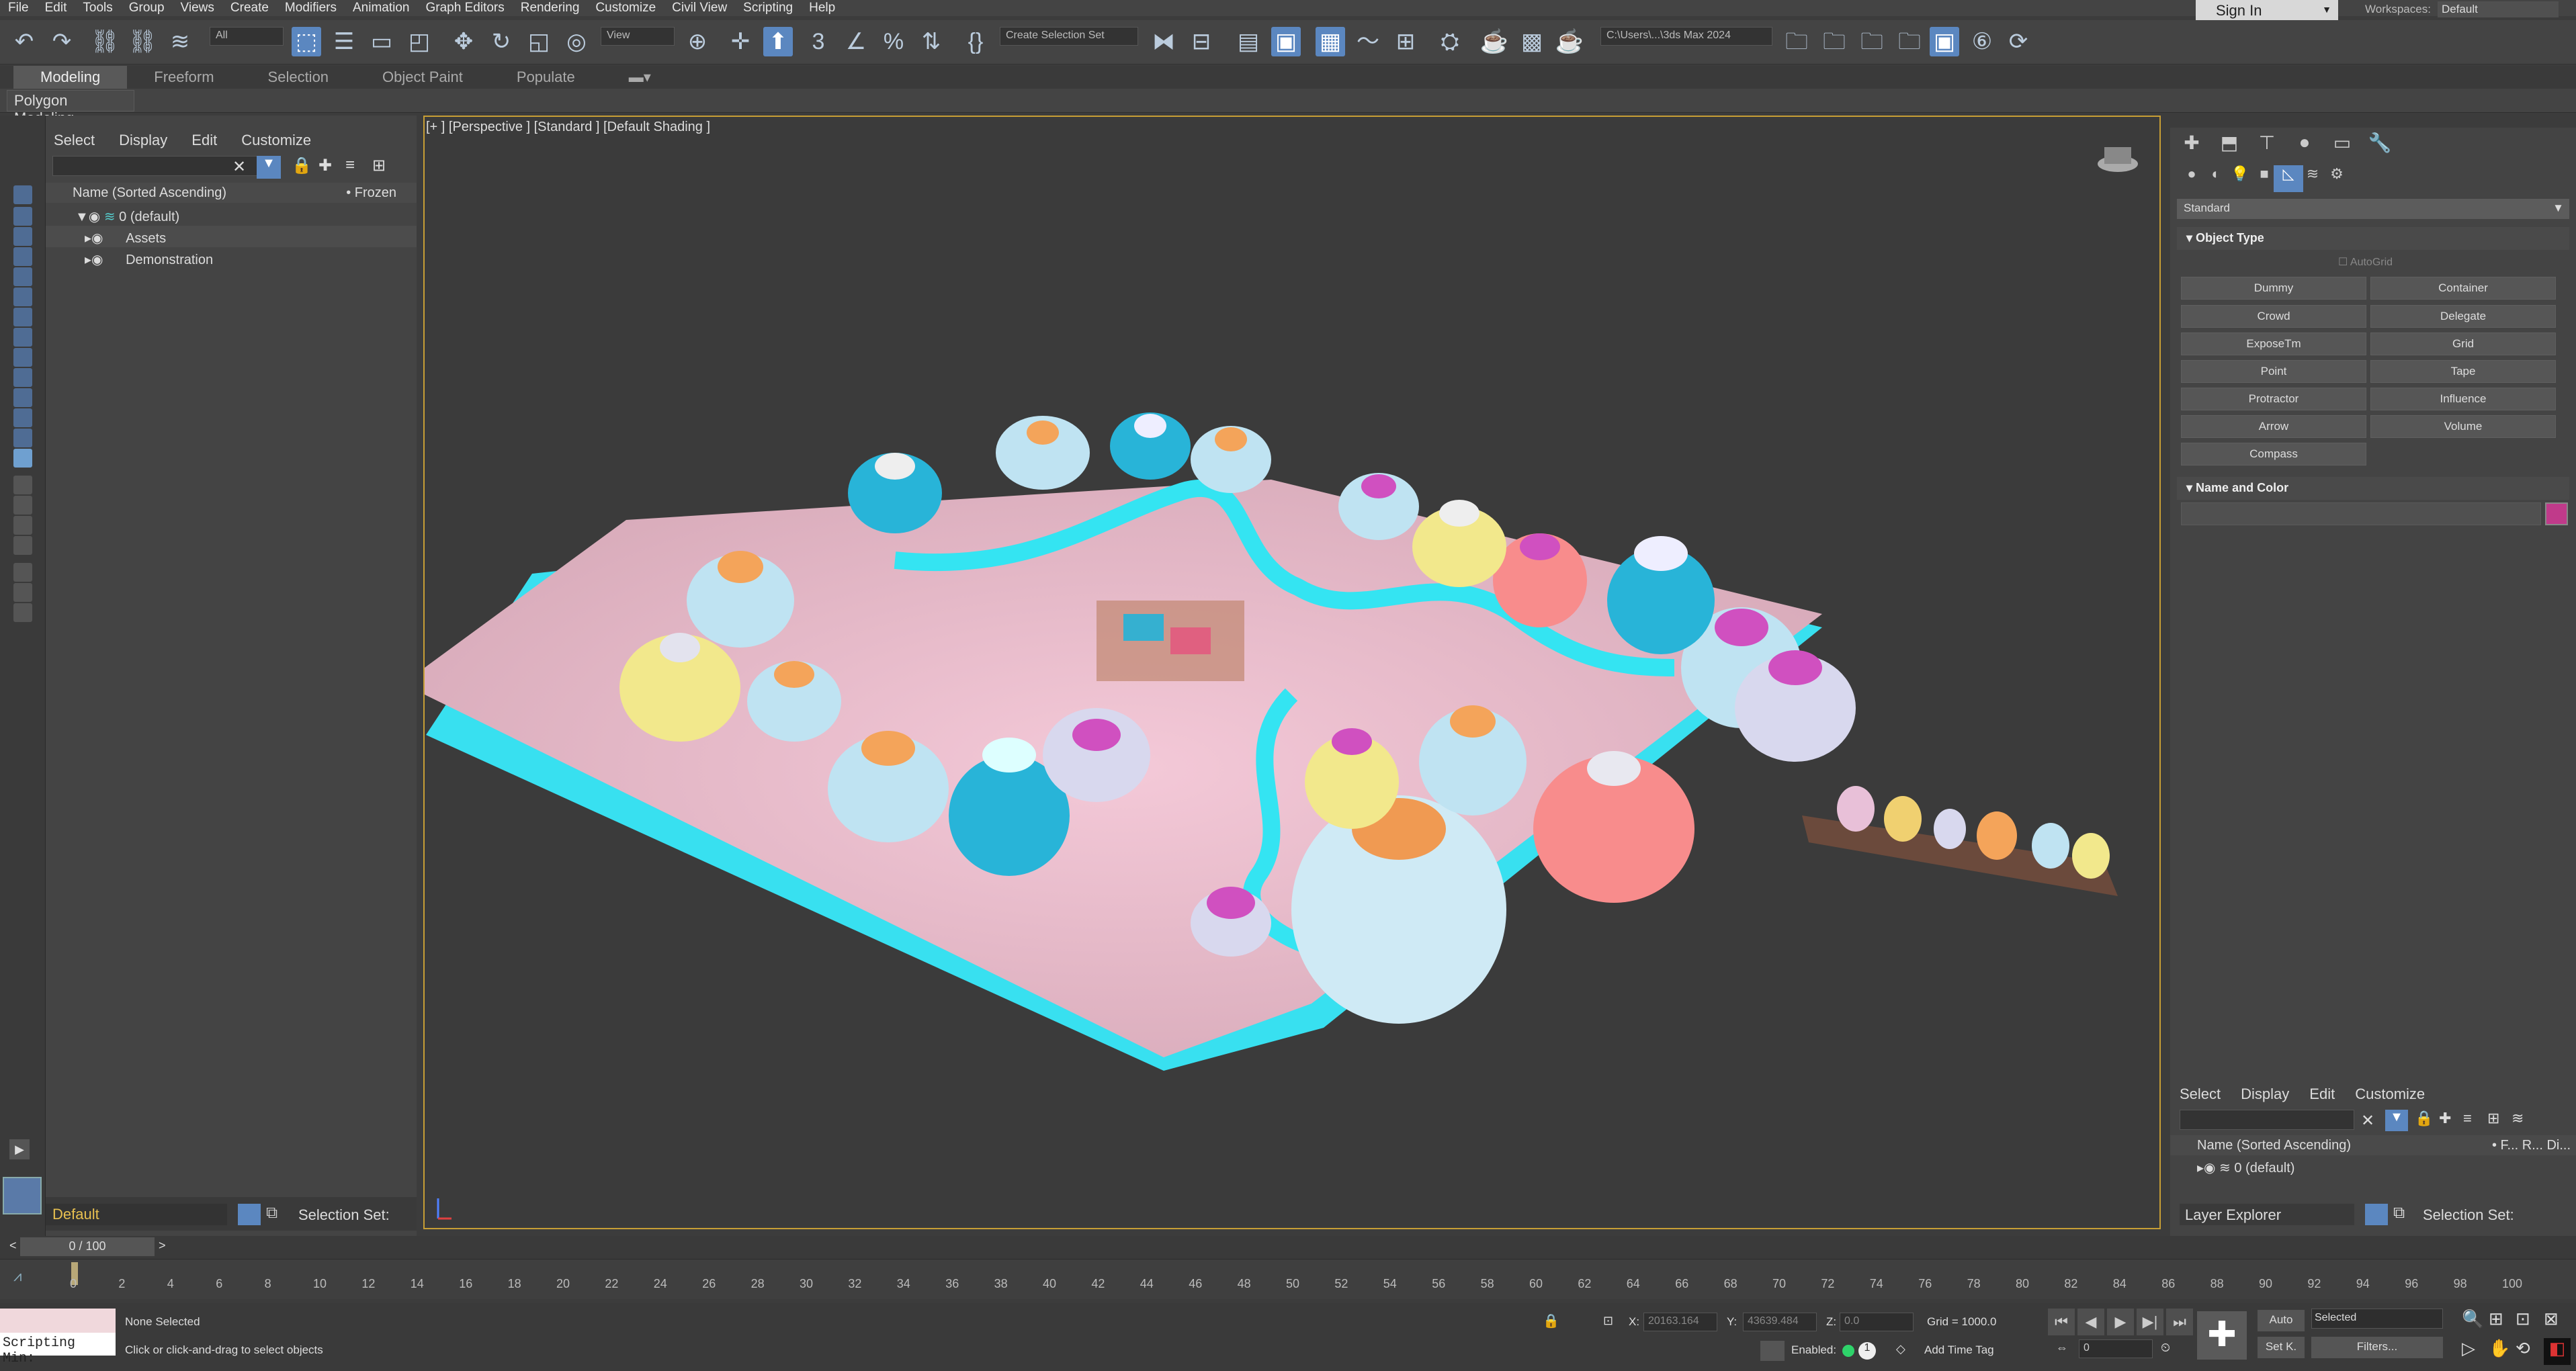 Image resolution: width=2576 pixels, height=1371 pixels. Describe the element at coordinates (640, 77) in the screenshot. I see `ribbon-options-icon: ▬▾` at that location.